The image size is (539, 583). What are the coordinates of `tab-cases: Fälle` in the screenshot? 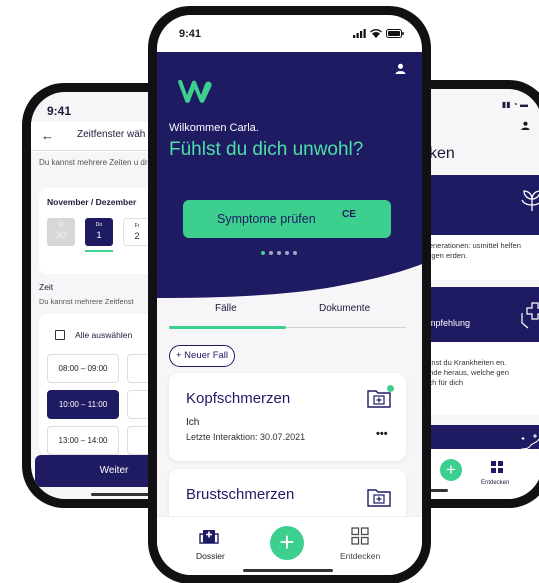 It's located at (226, 308).